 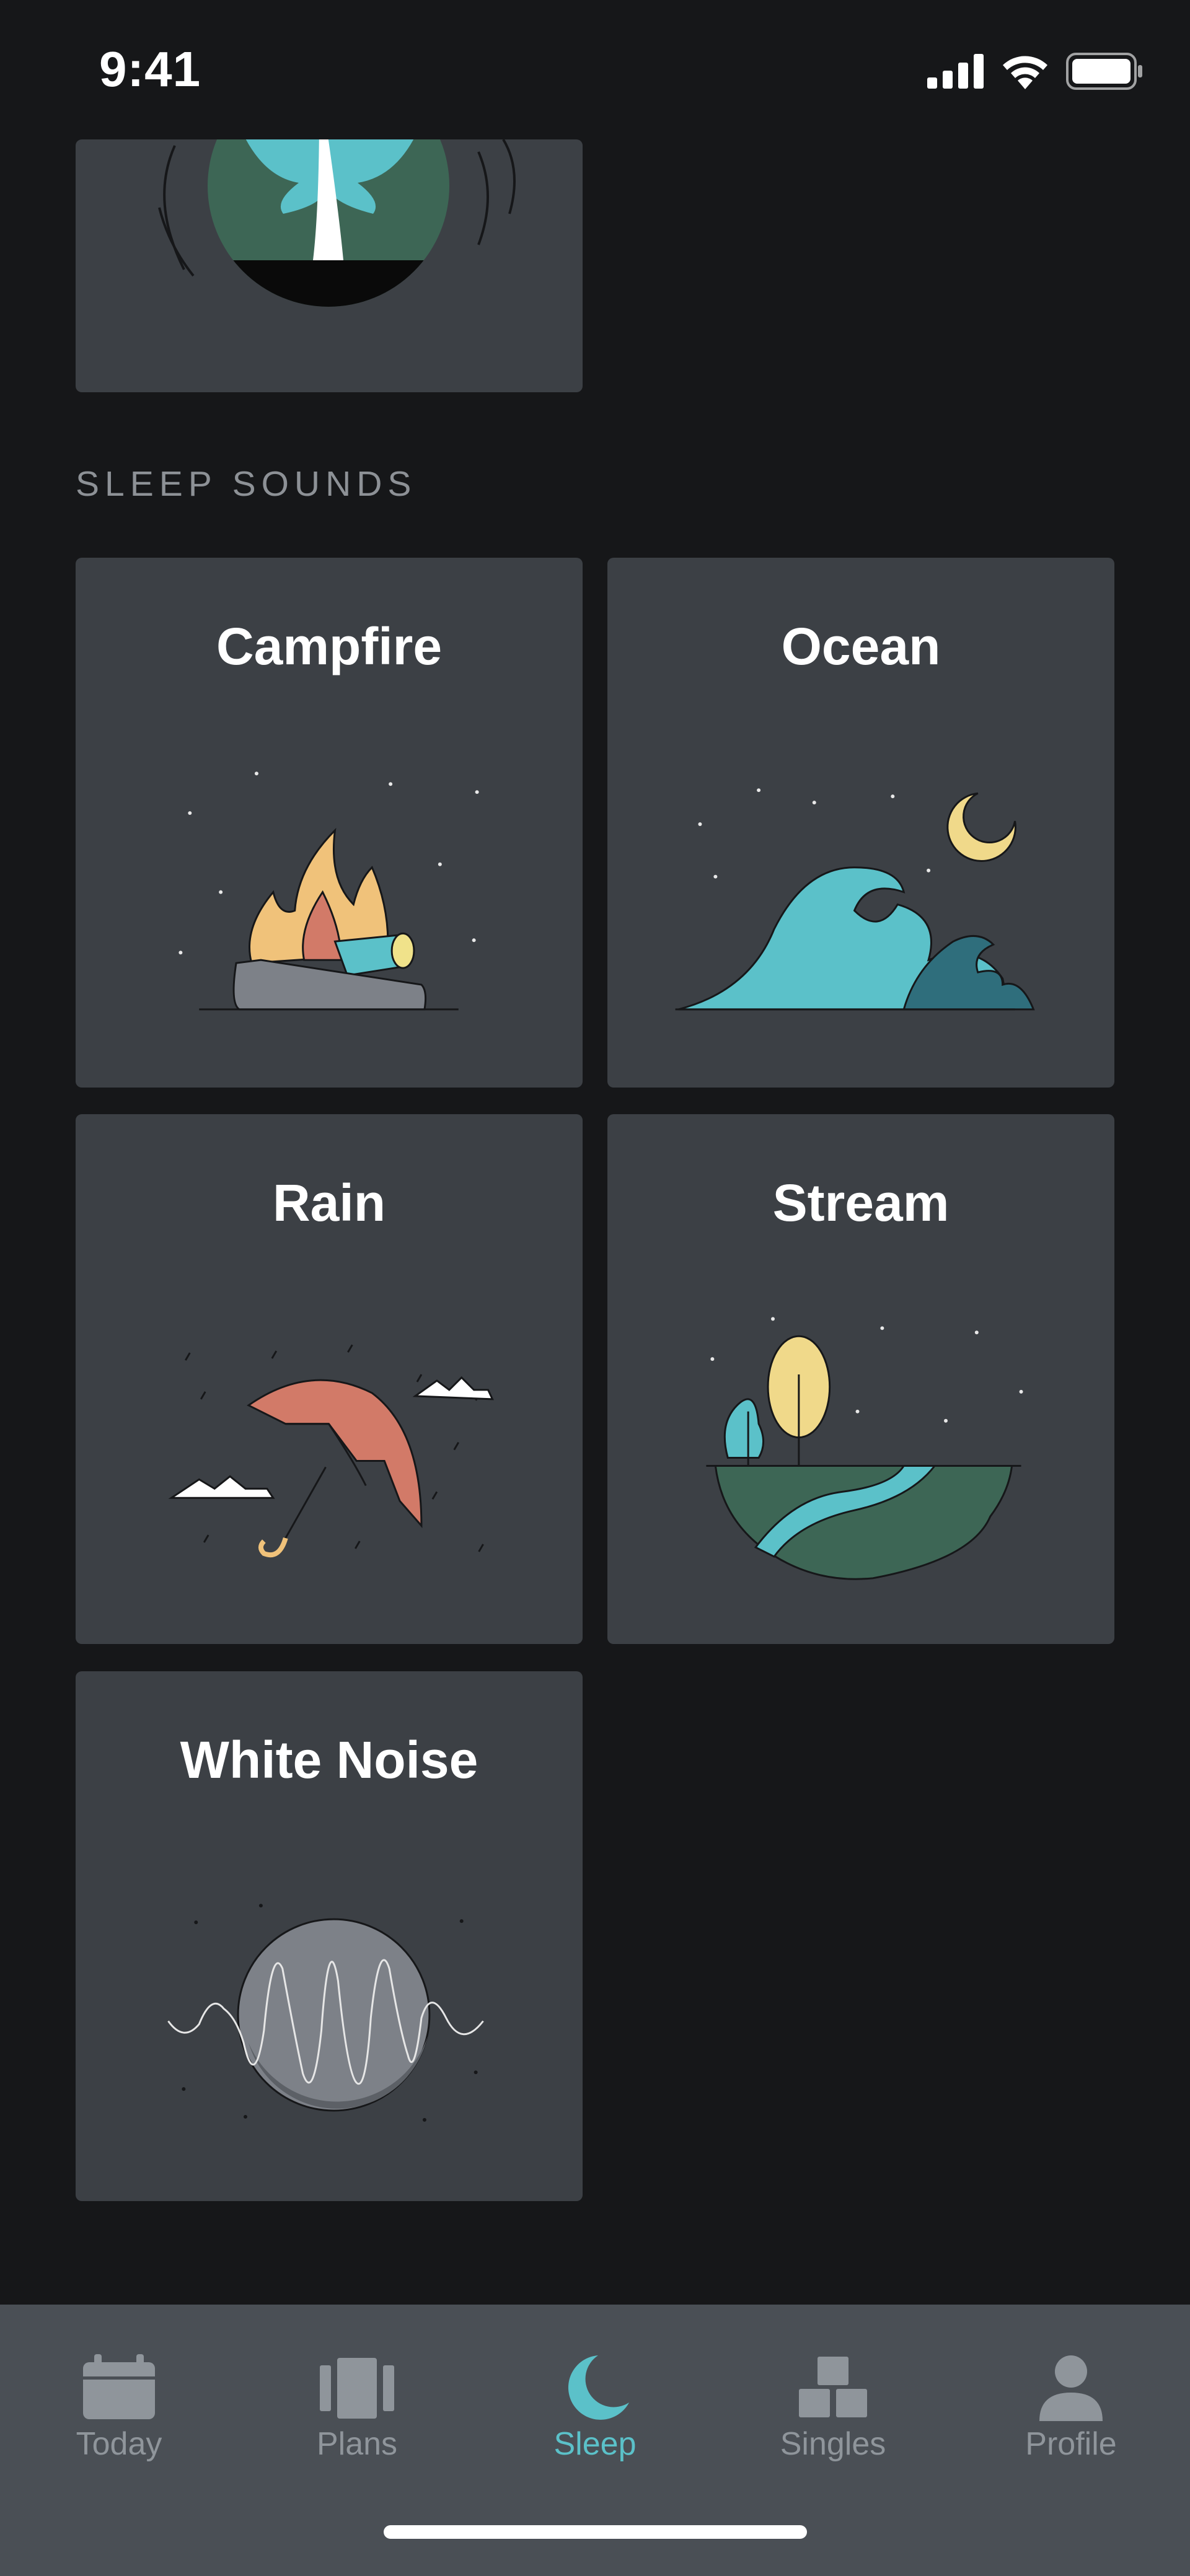 I want to click on status-time: 9:41, so click(x=150, y=70).